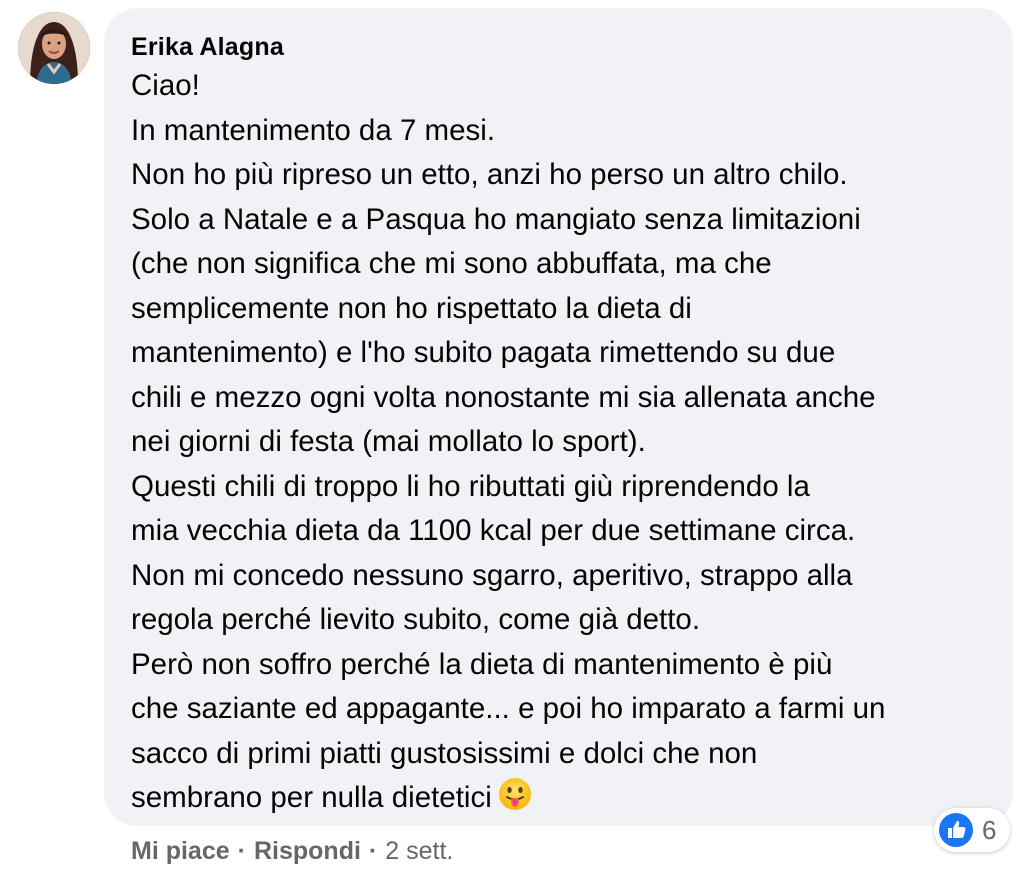 The height and width of the screenshot is (874, 1034). Describe the element at coordinates (311, 797) in the screenshot. I see `comment-line-text: sembrano per nulla dietetici` at that location.